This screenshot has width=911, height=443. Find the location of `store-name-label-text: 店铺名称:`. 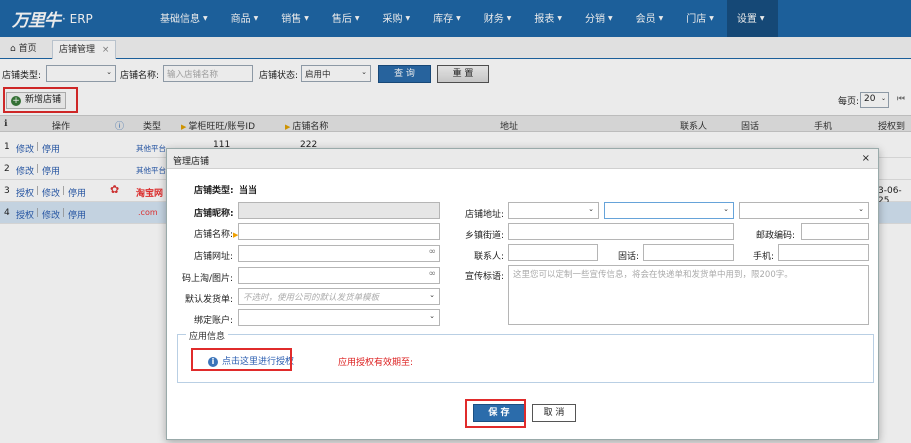

store-name-label-text: 店铺名称: is located at coordinates (214, 235).